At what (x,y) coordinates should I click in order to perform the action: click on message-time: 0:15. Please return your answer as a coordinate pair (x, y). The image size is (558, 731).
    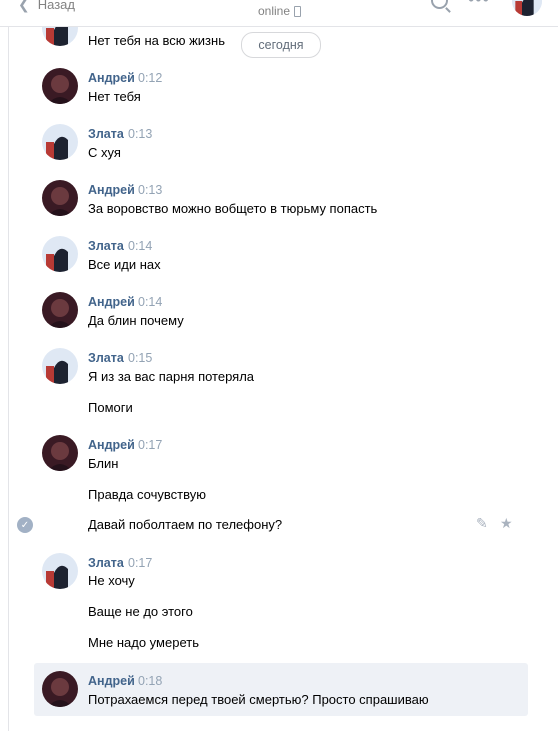
    Looking at the image, I should click on (140, 358).